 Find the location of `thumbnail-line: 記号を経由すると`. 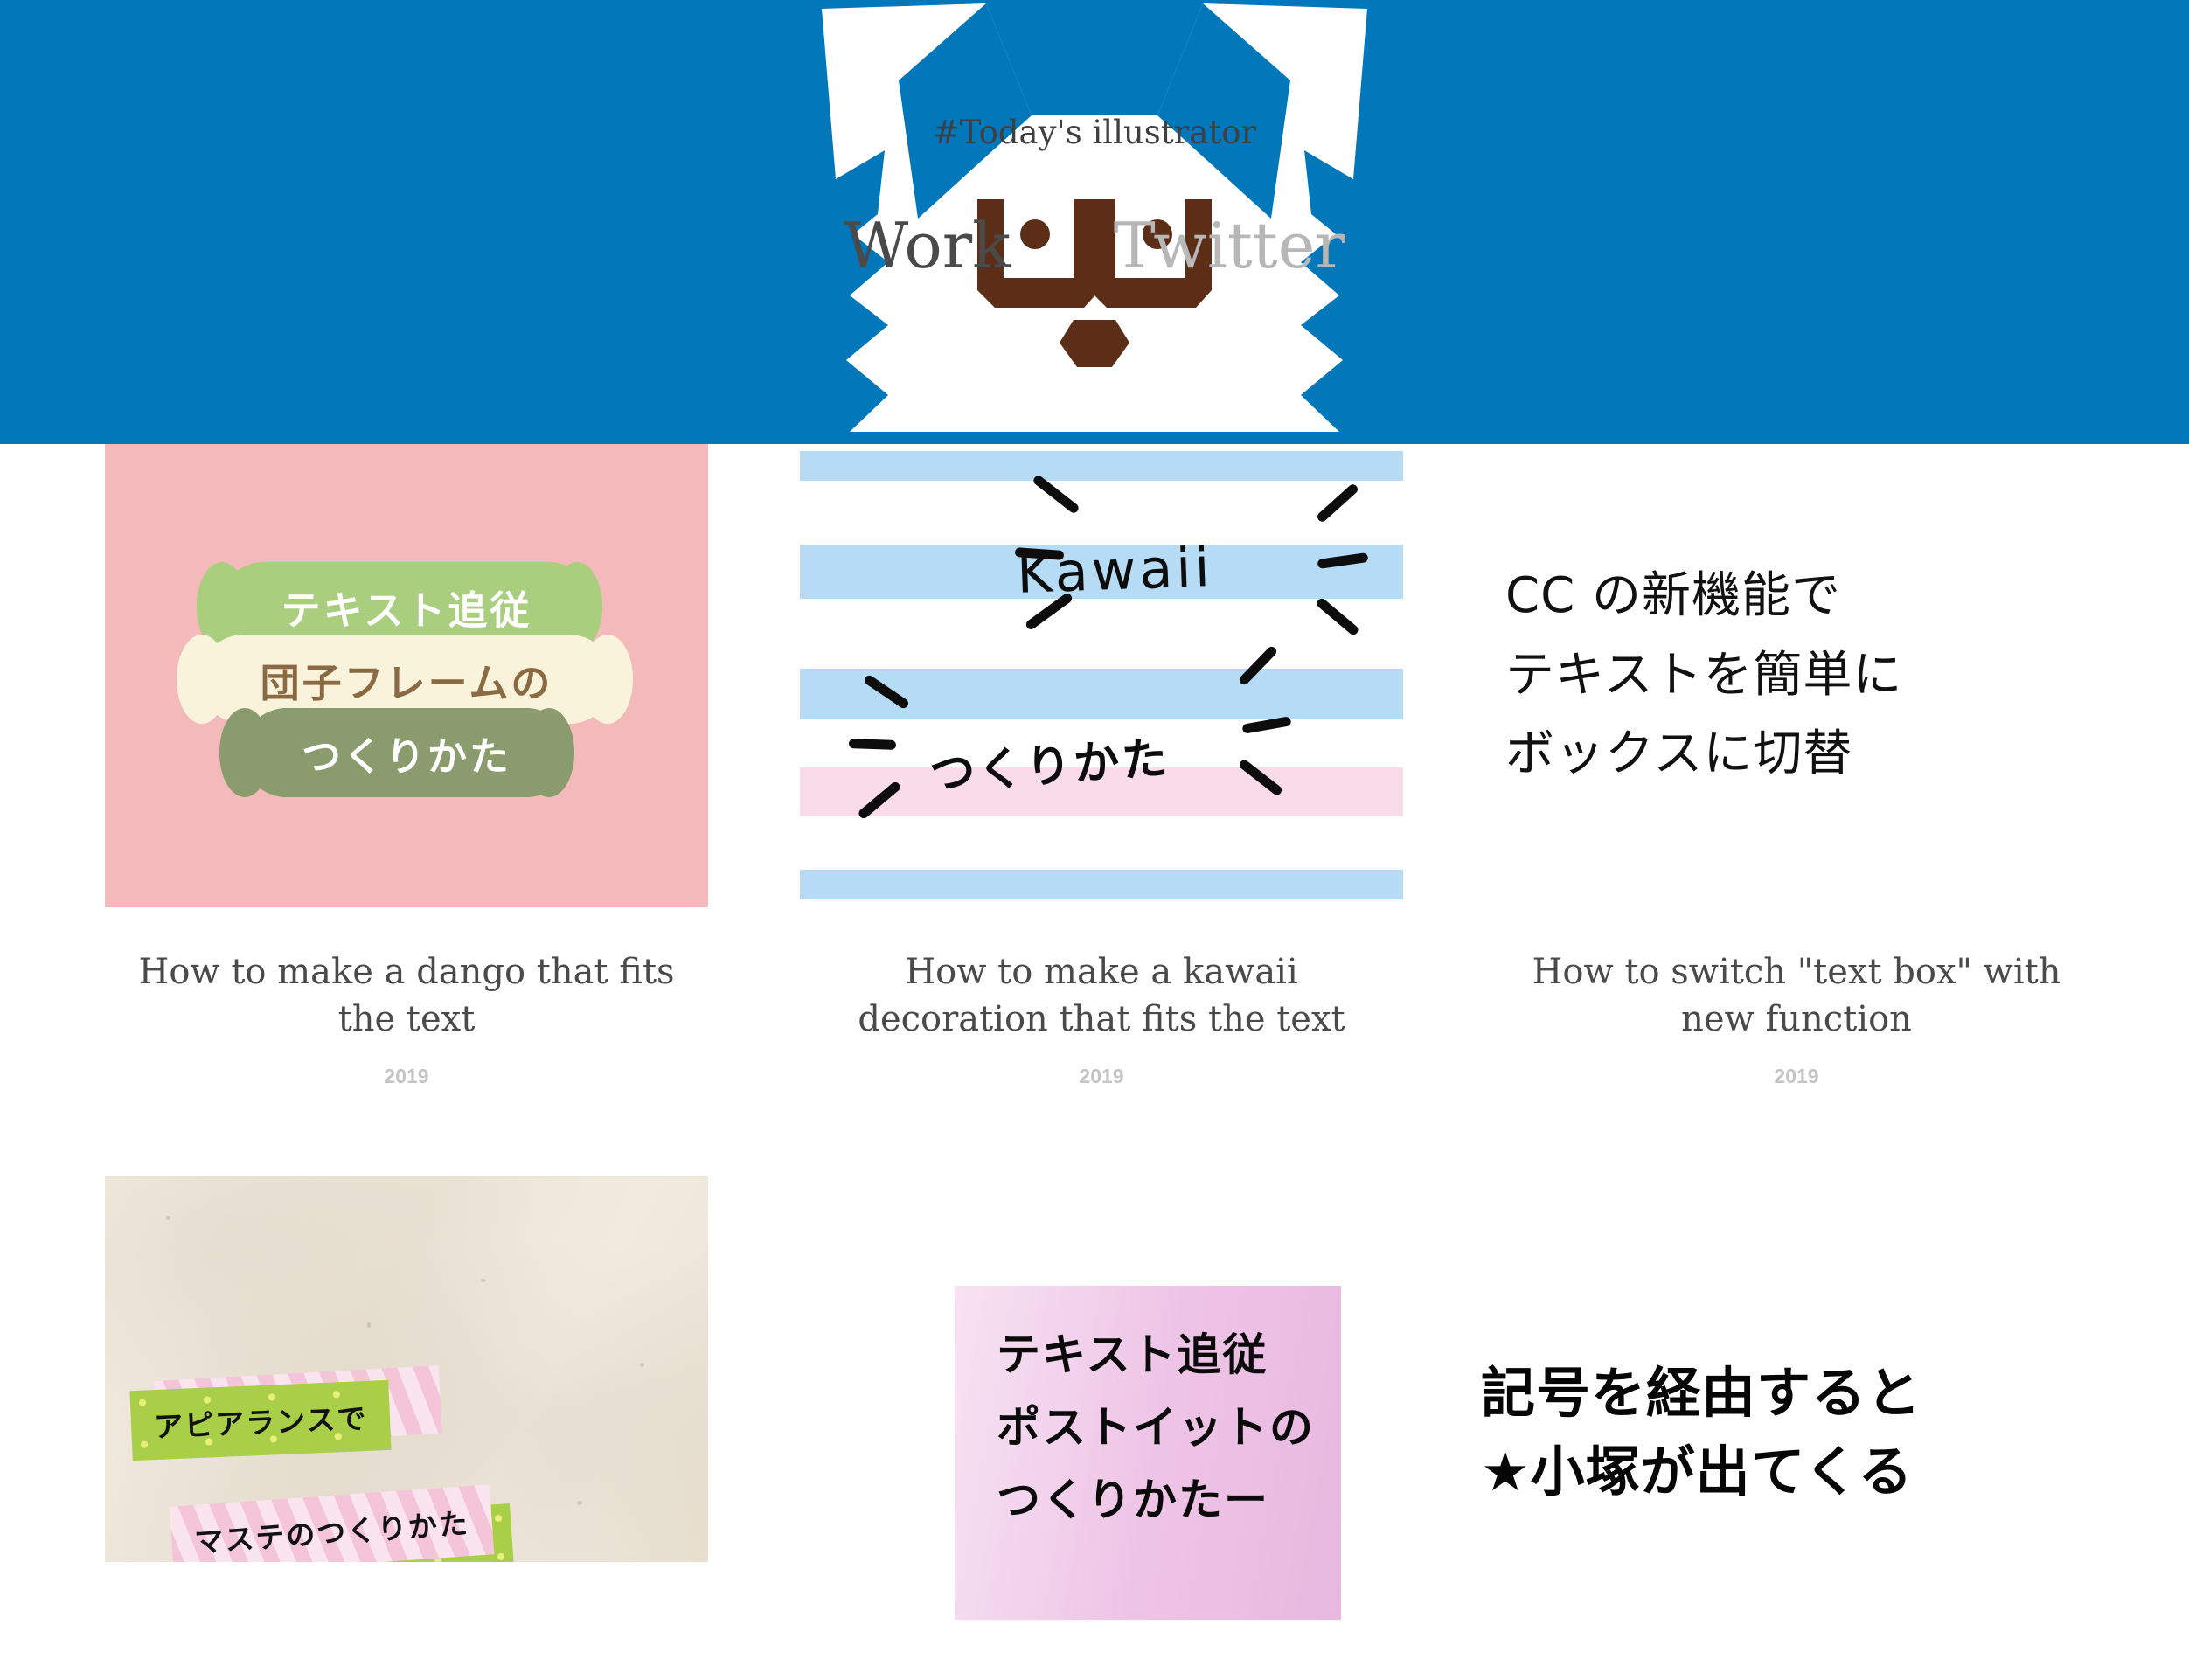

thumbnail-line: 記号を経由すると is located at coordinates (1701, 1392).